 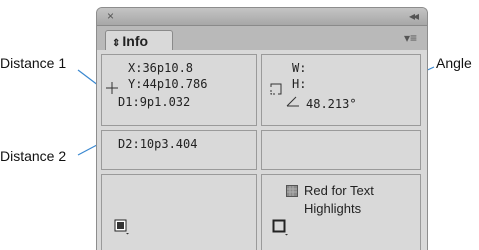 What do you see at coordinates (135, 68) in the screenshot?
I see `x-label: X:` at bounding box center [135, 68].